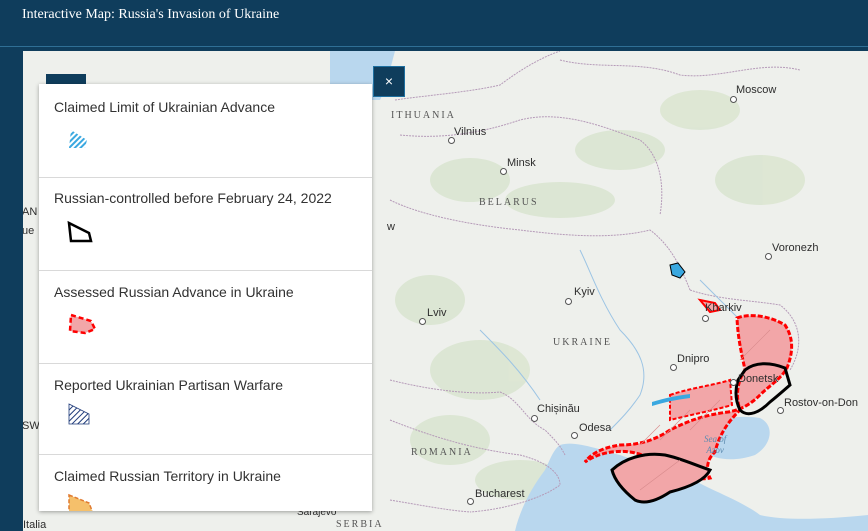 Image resolution: width=868 pixels, height=531 pixels. What do you see at coordinates (768, 256) in the screenshot?
I see `city-marker-voronezh` at bounding box center [768, 256].